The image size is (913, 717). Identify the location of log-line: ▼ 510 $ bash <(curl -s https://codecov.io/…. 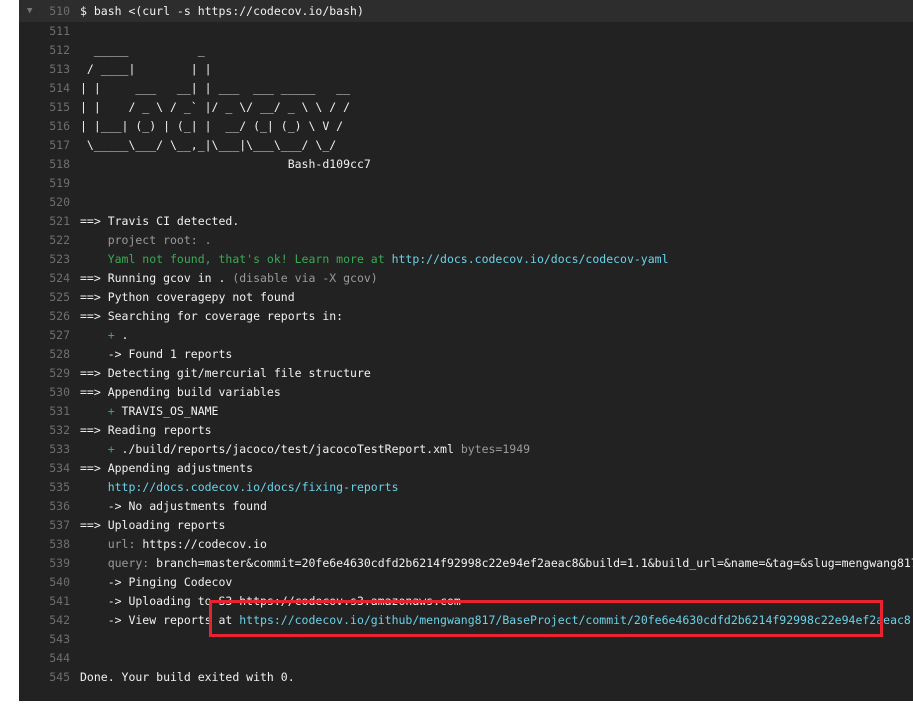
(466, 11).